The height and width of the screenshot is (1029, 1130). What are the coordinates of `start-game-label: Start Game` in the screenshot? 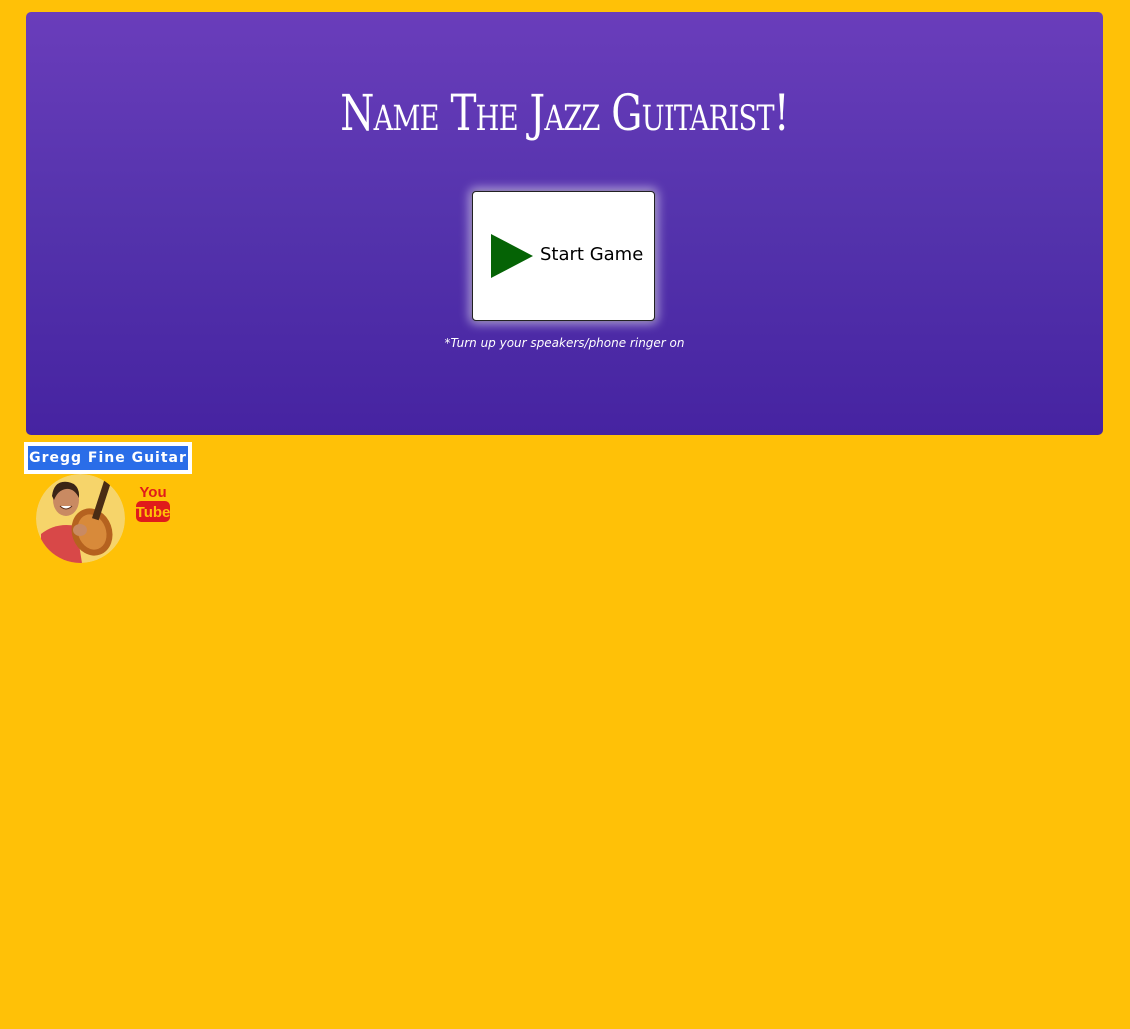 It's located at (592, 254).